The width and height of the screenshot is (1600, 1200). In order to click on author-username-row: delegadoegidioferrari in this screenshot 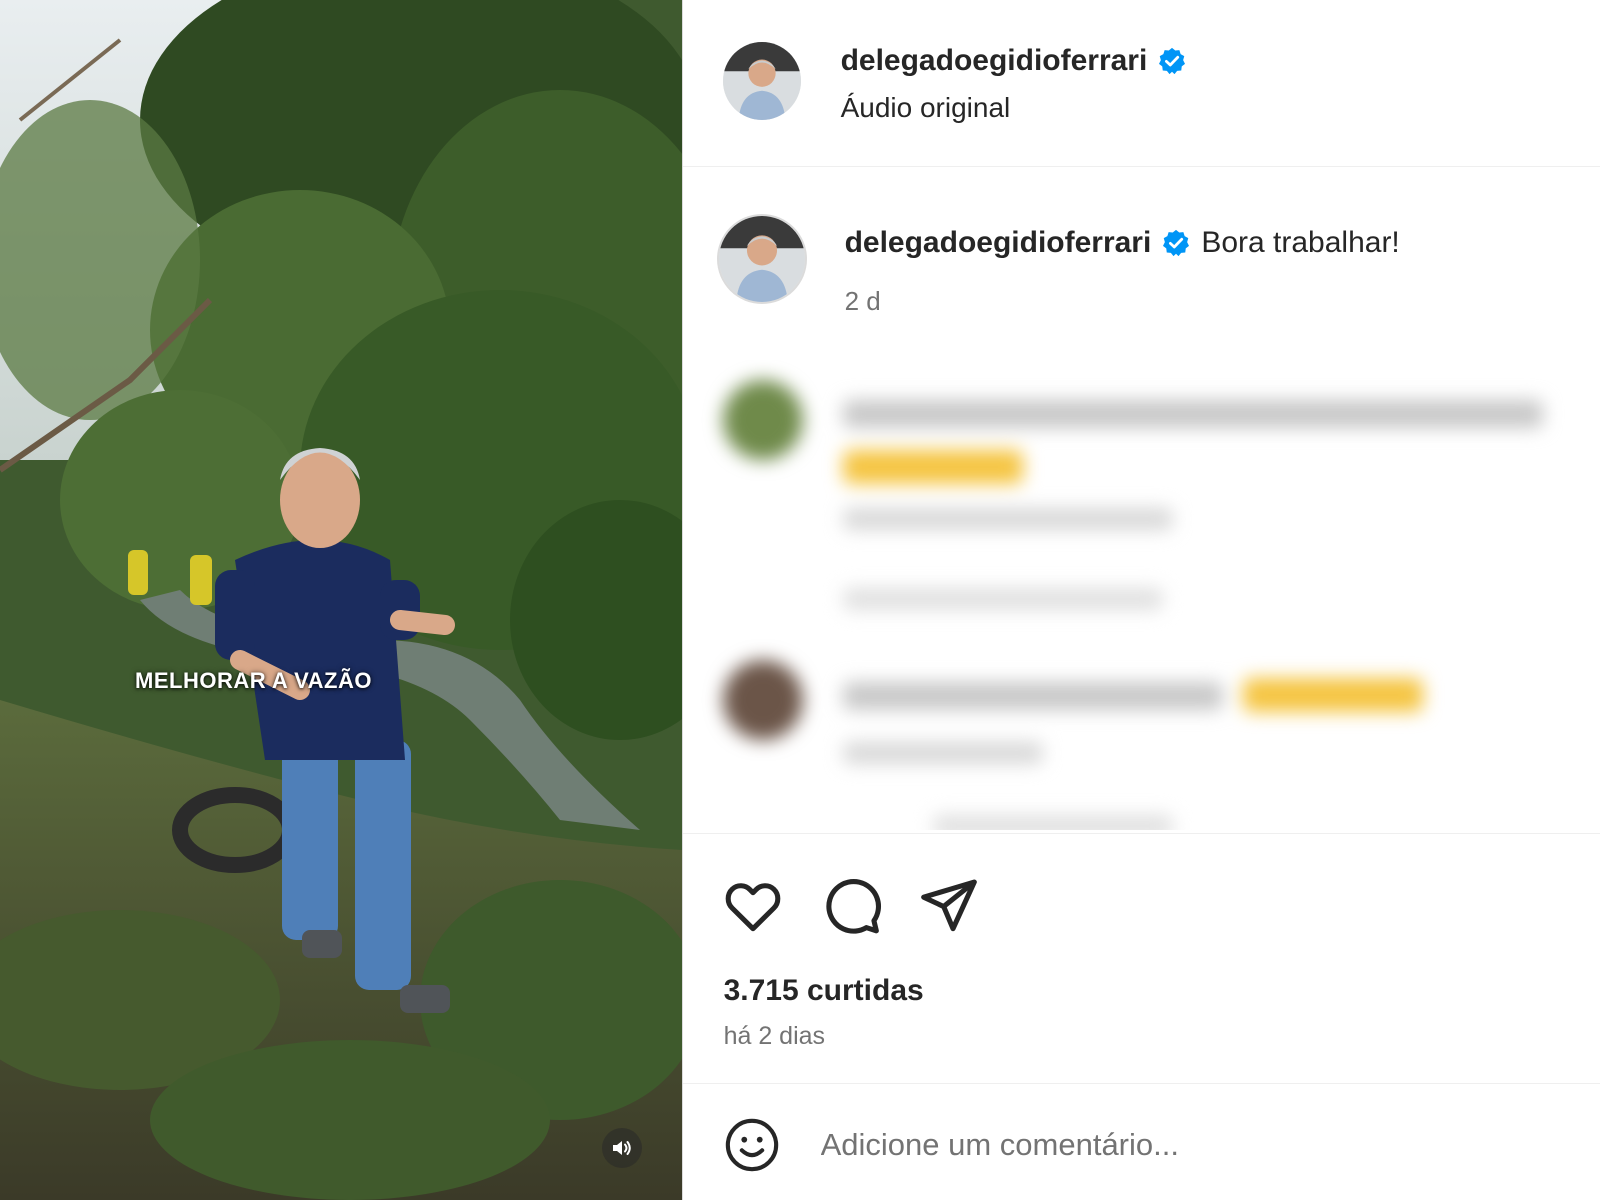, I will do `click(1014, 61)`.